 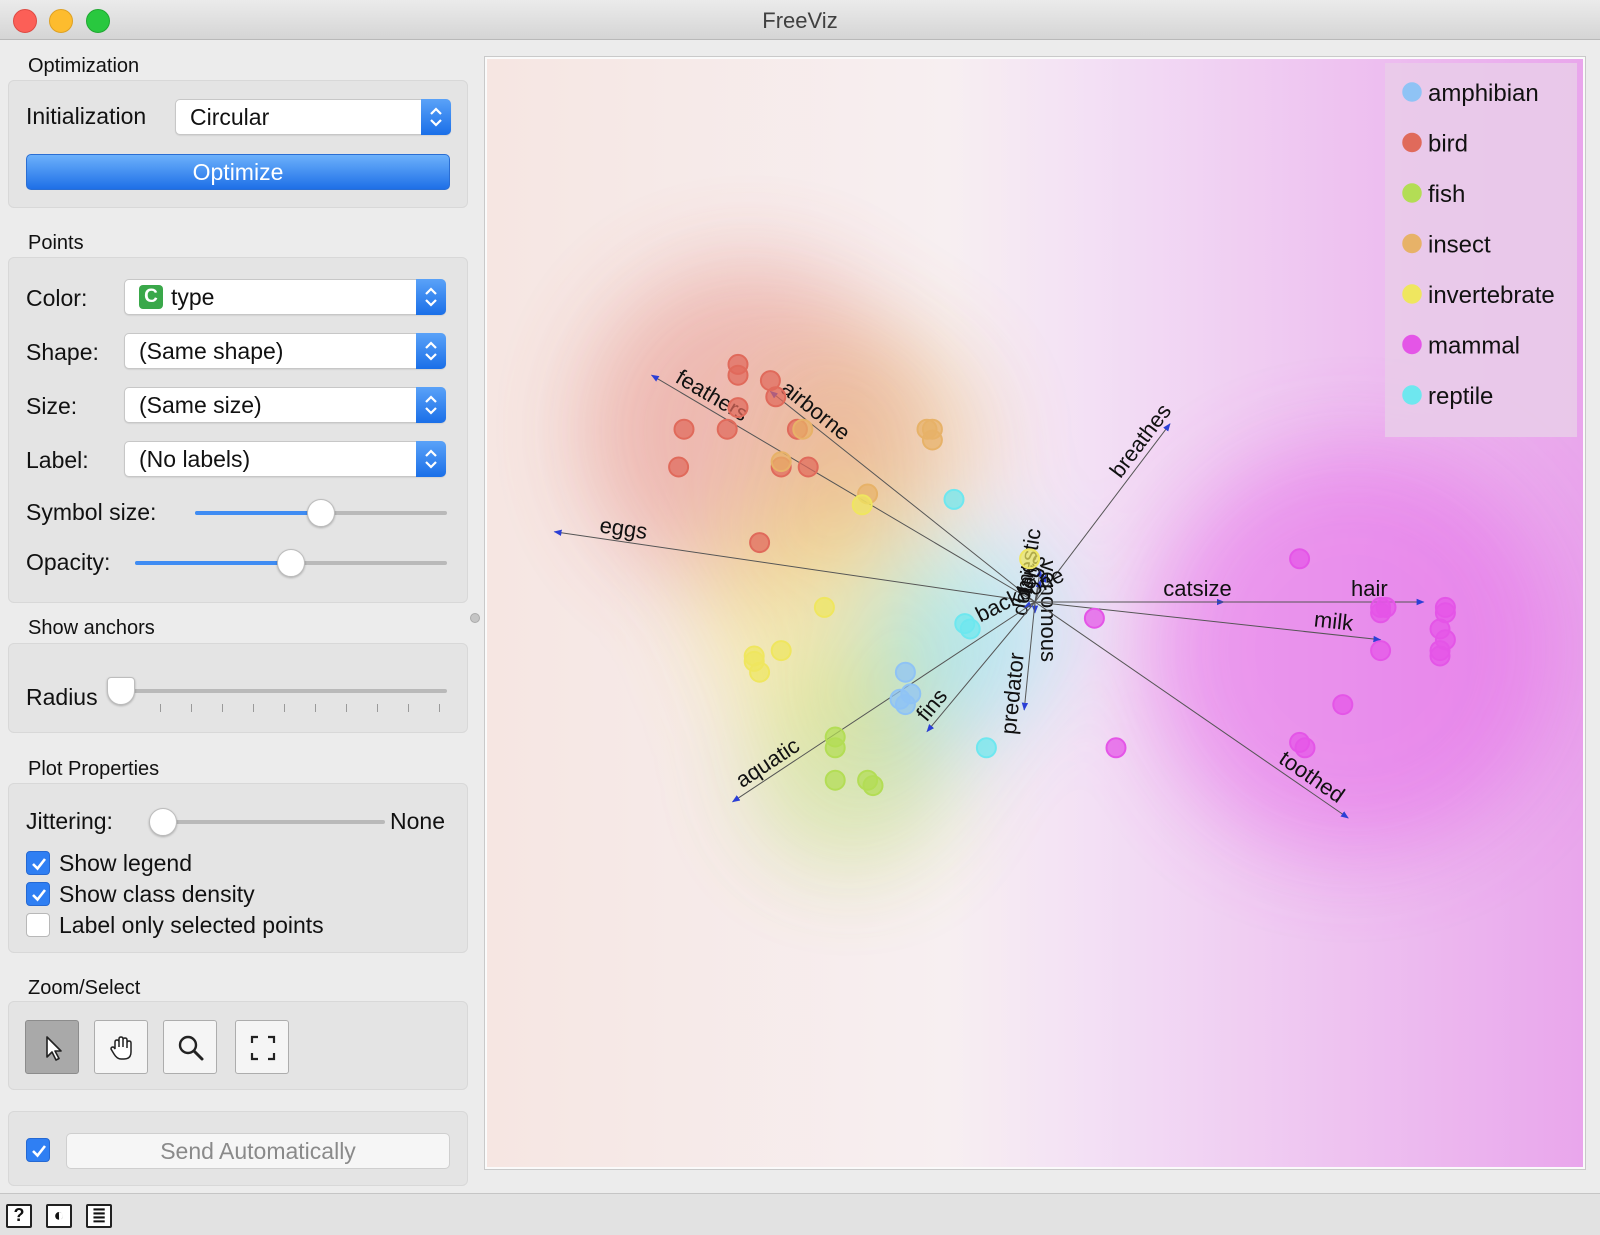 I want to click on radius-label: Radius, so click(x=62, y=697).